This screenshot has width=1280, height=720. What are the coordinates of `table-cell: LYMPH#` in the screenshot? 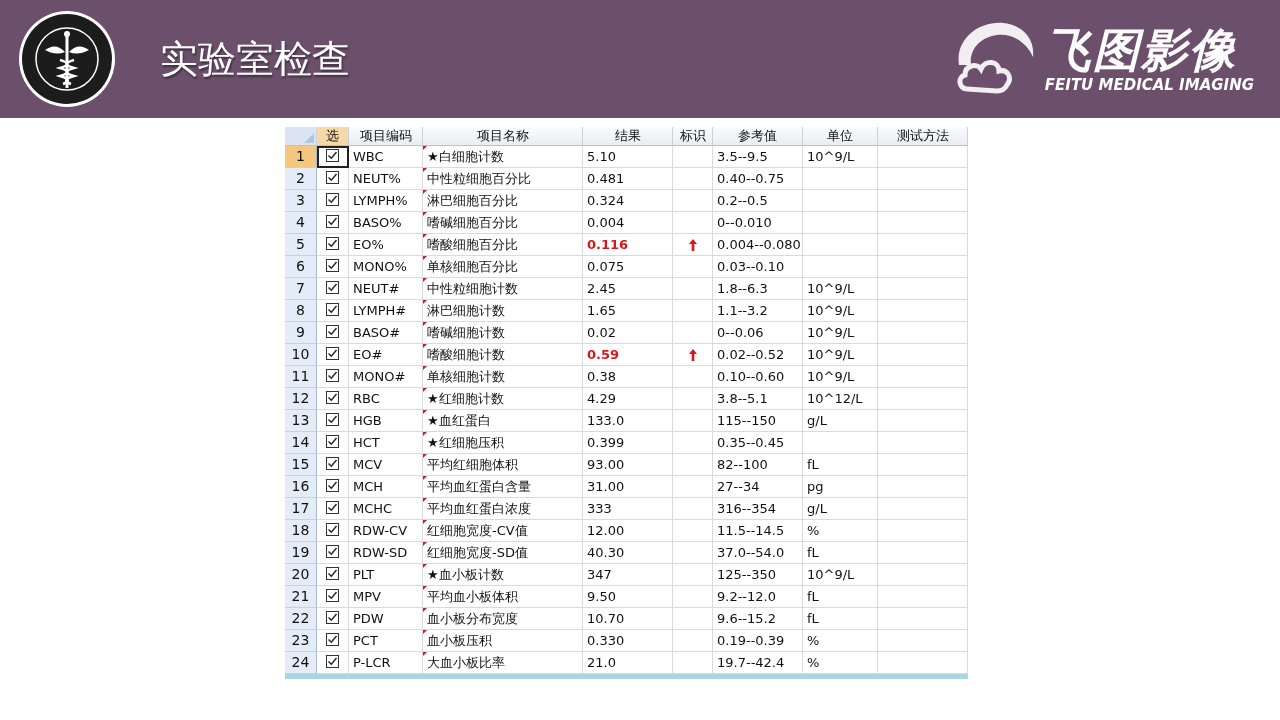 It's located at (386, 311).